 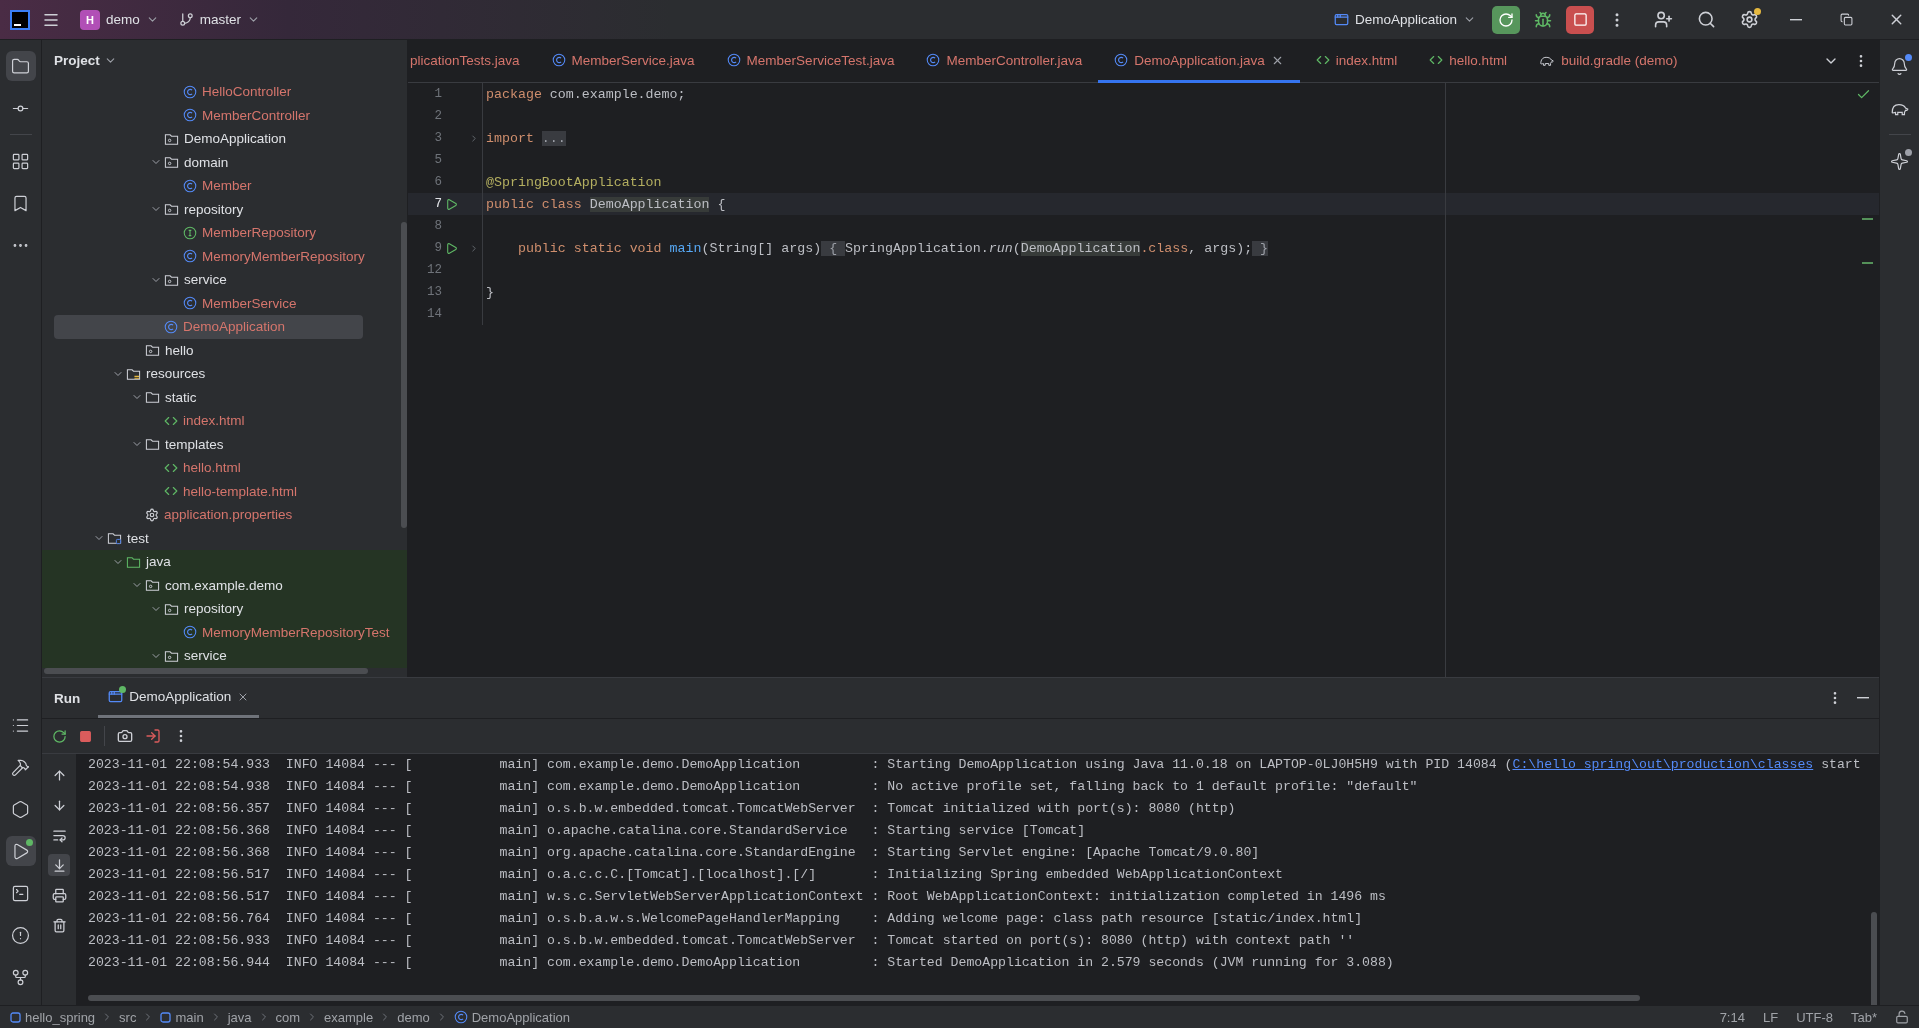 What do you see at coordinates (489, 292) in the screenshot?
I see `code-line: }` at bounding box center [489, 292].